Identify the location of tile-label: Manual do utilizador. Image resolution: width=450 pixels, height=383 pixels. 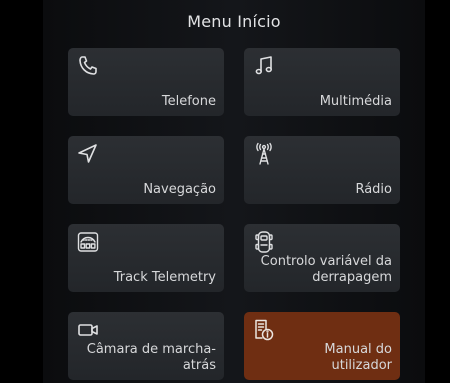
(358, 357).